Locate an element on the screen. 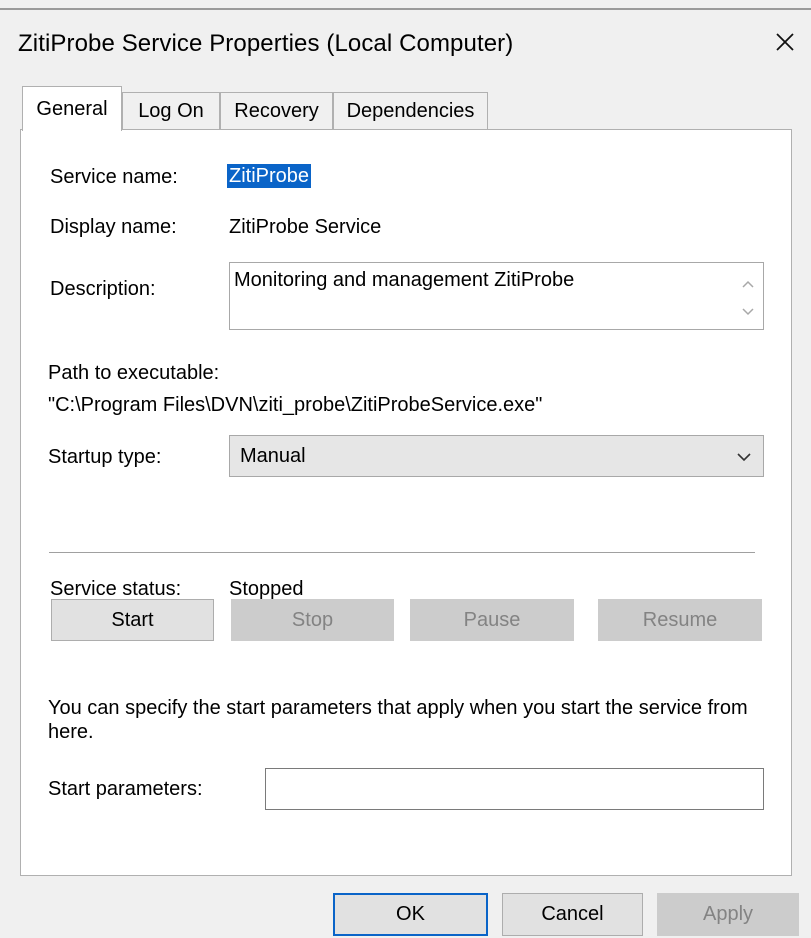 This screenshot has height=938, width=811. tab-label: Log On is located at coordinates (171, 111).